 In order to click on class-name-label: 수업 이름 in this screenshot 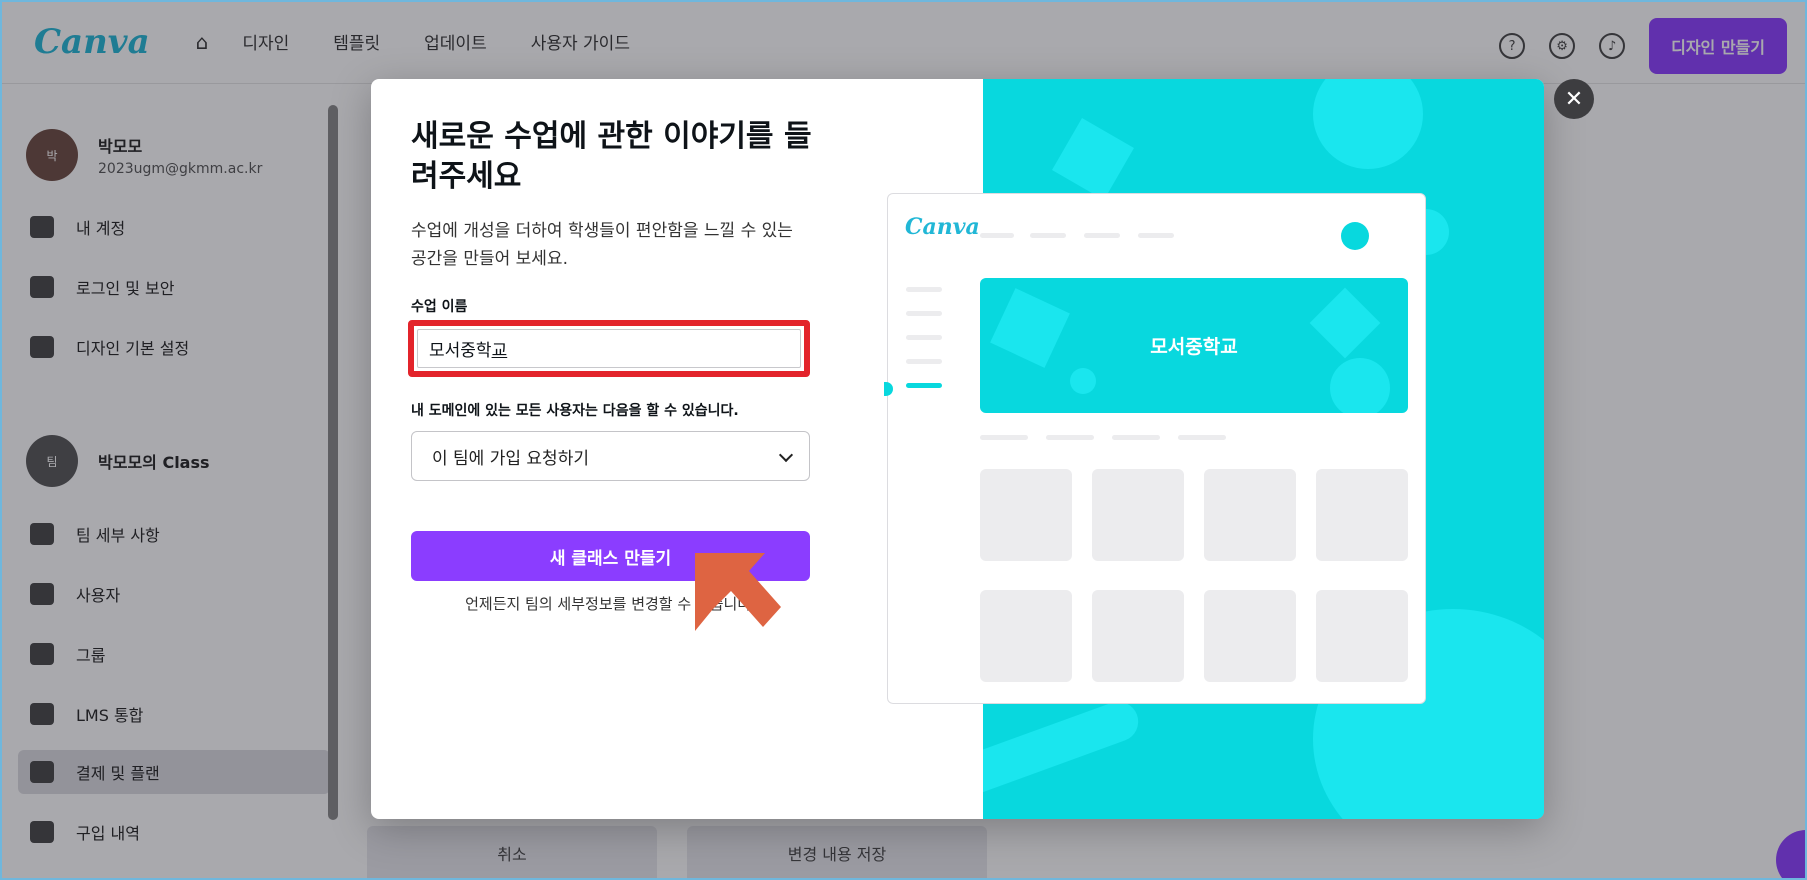, I will do `click(439, 307)`.